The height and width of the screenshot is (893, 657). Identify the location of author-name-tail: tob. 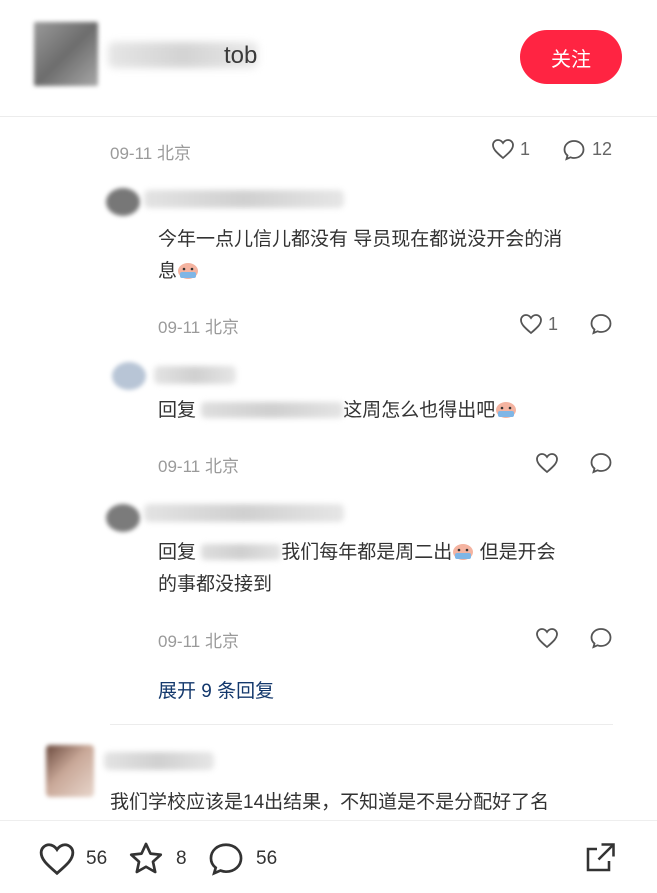
(241, 55).